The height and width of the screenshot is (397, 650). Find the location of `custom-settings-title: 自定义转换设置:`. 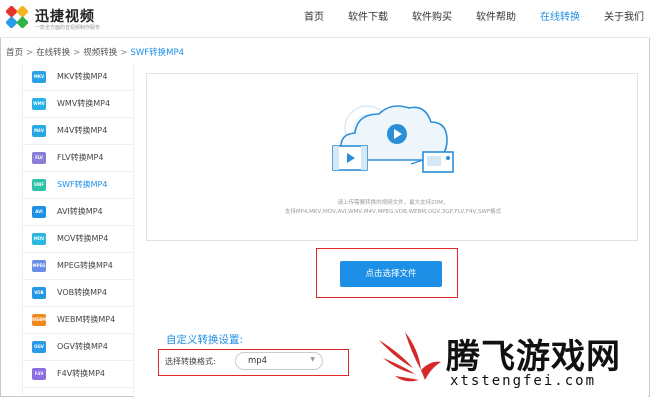

custom-settings-title: 自定义转换设置: is located at coordinates (205, 340).